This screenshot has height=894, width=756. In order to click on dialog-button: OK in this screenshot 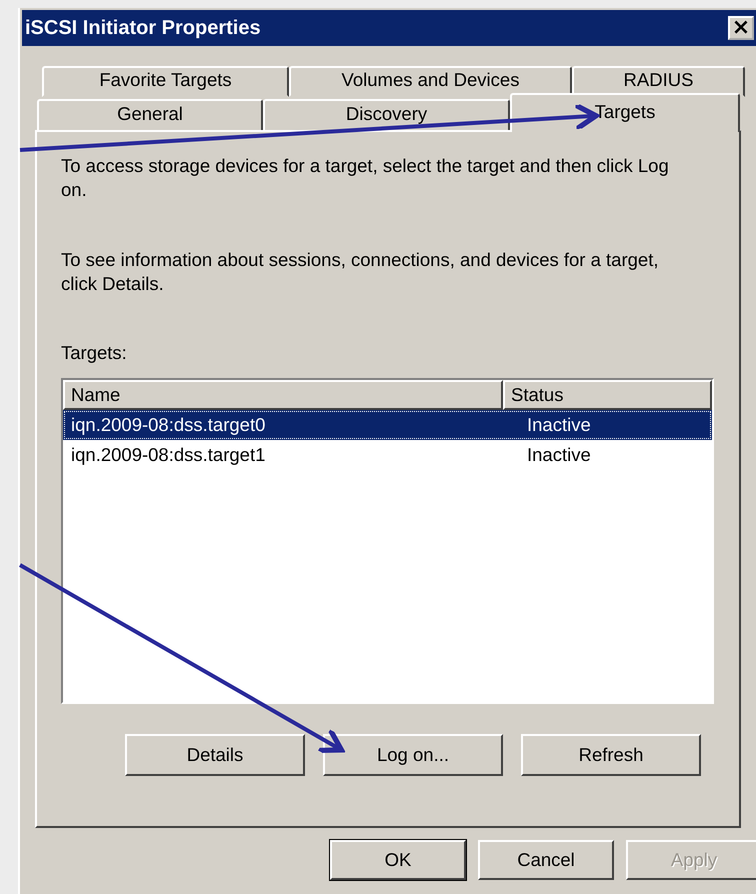, I will do `click(398, 860)`.